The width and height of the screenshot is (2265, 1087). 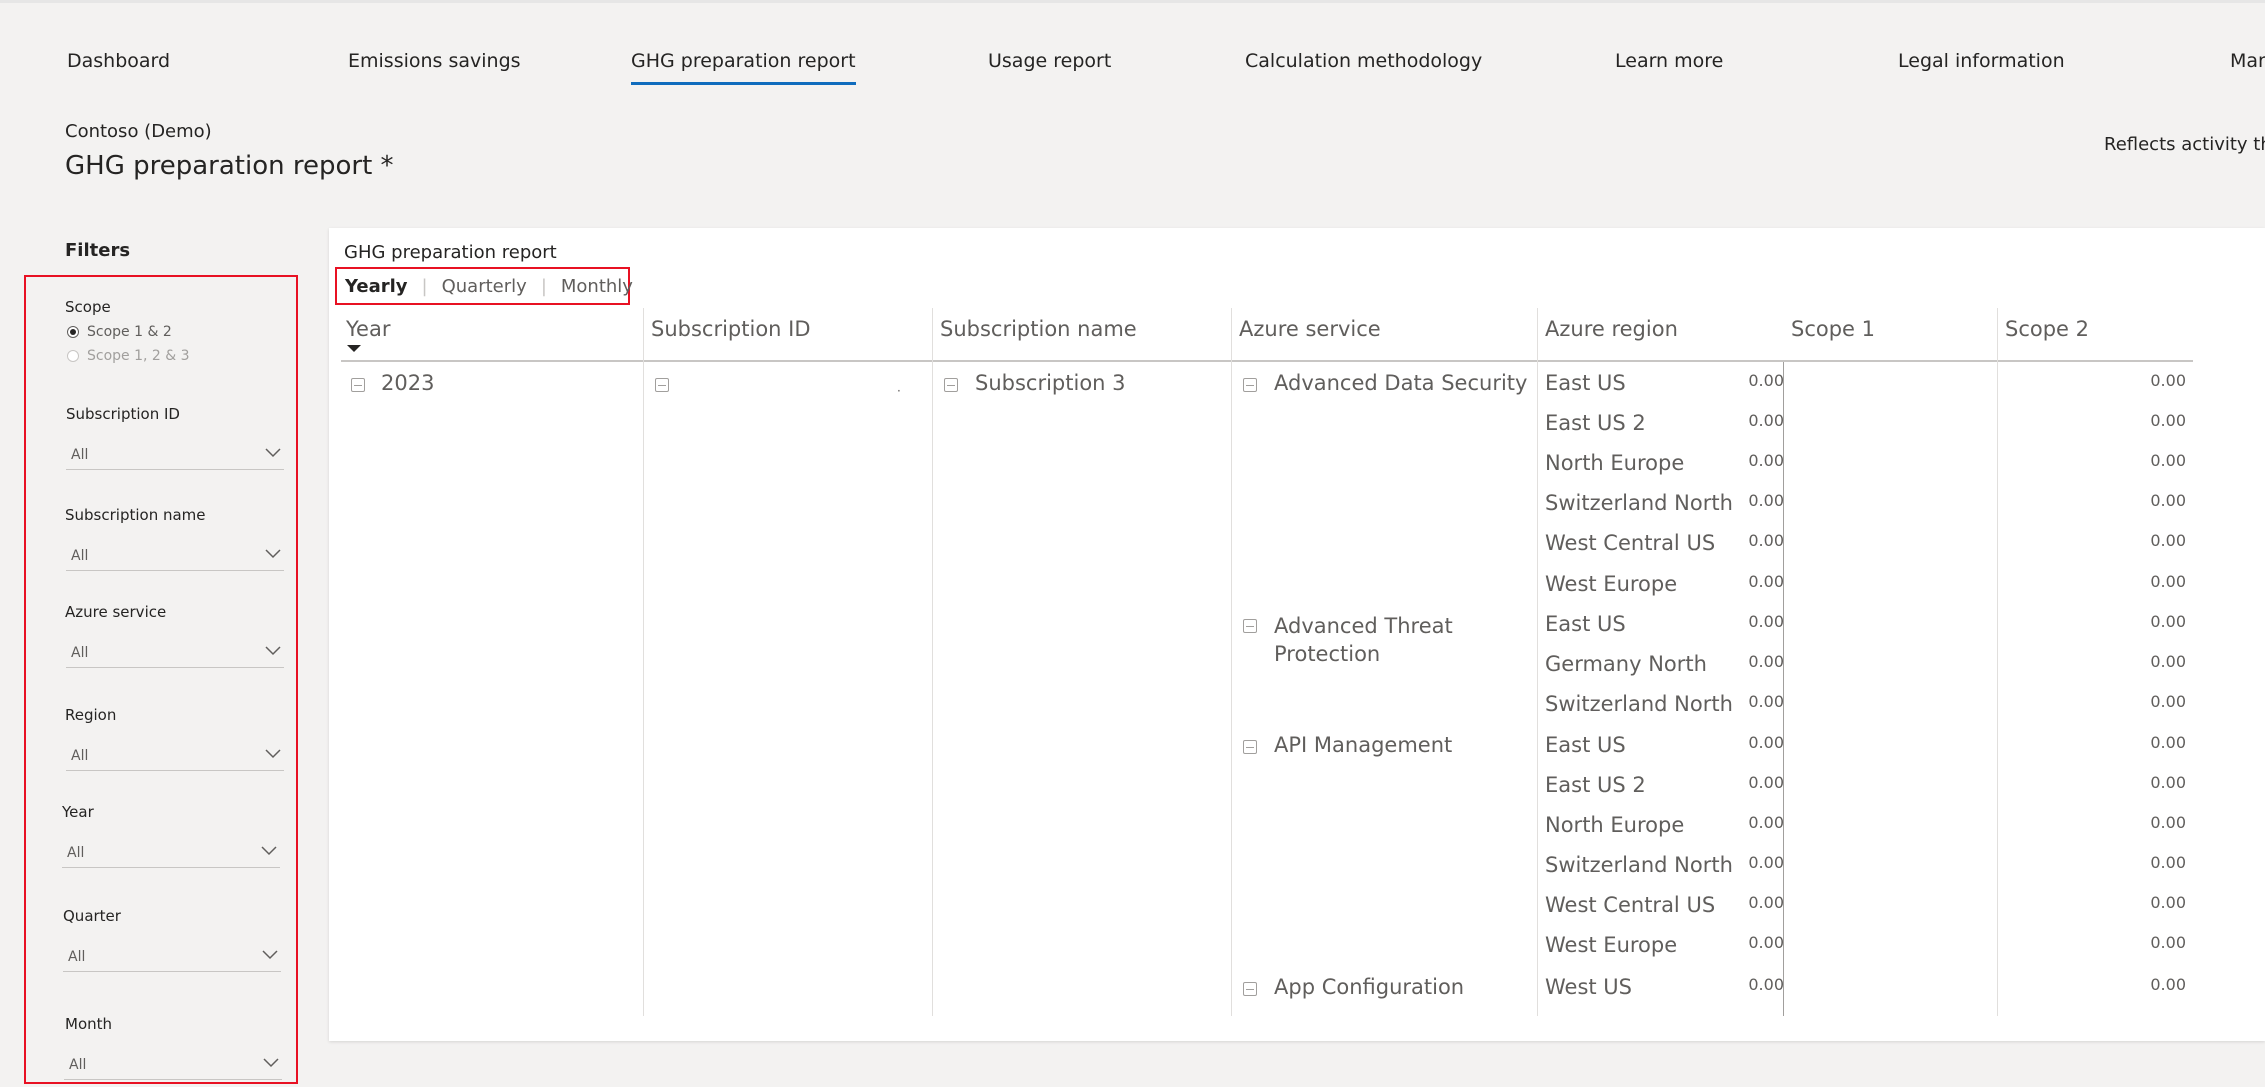 I want to click on nav-manage: Man, so click(x=2247, y=61).